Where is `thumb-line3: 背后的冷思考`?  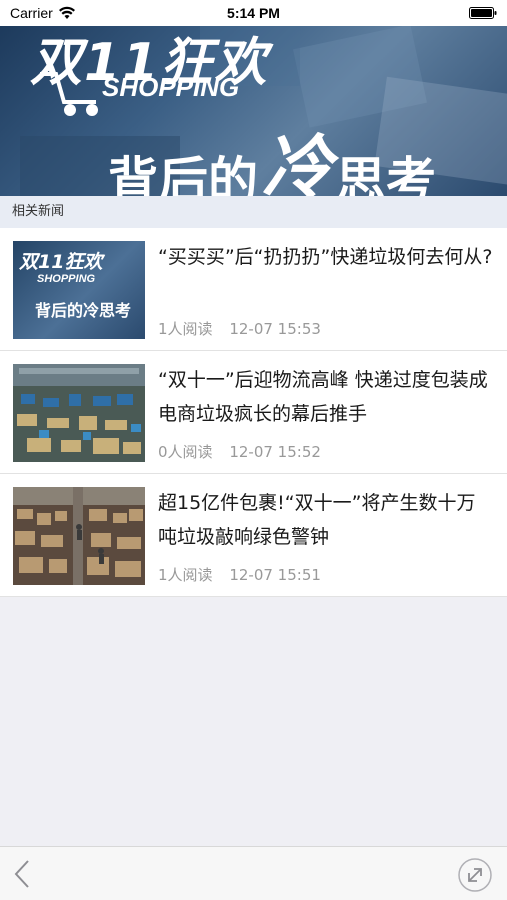 thumb-line3: 背后的冷思考 is located at coordinates (83, 310).